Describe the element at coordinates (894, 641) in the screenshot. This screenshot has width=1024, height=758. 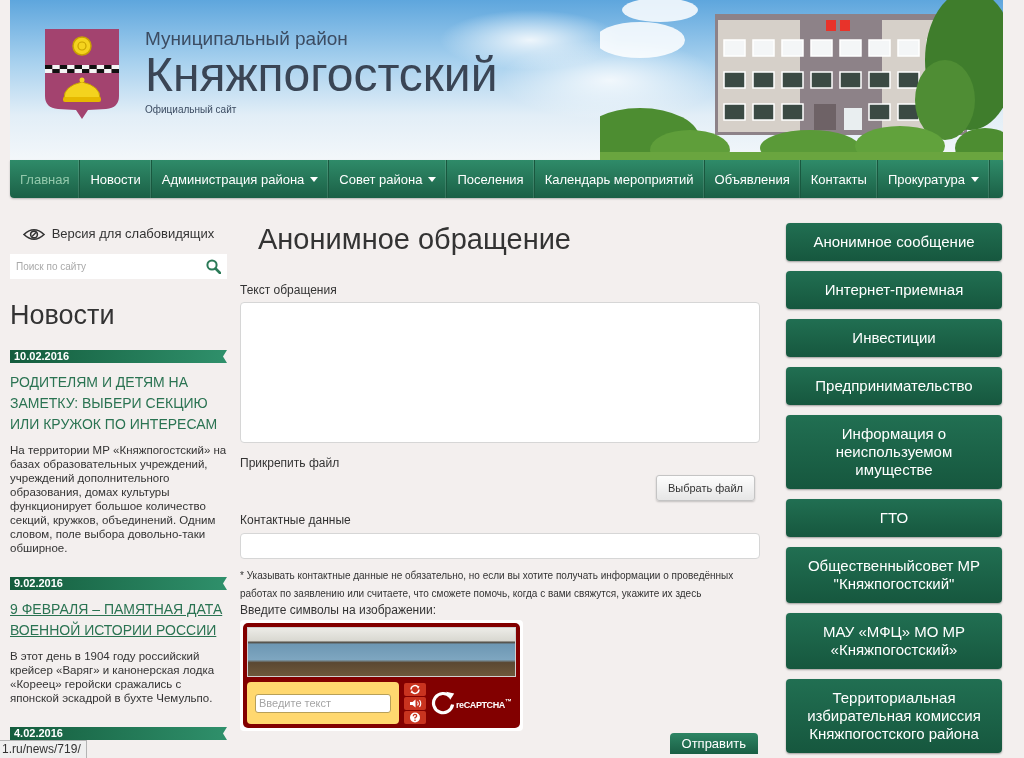
I see `sidebar-link-button: МАУ «МФЦ» МО МР «Княжпогостский»` at that location.